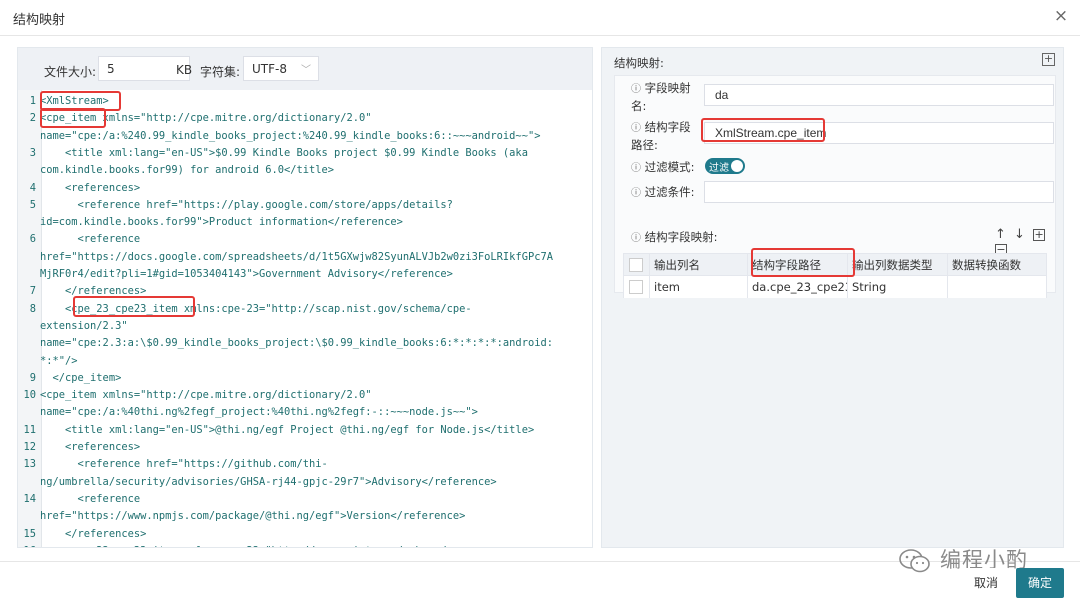 The height and width of the screenshot is (608, 1080). What do you see at coordinates (305, 361) in the screenshot?
I see `code-line: *:*"/>` at bounding box center [305, 361].